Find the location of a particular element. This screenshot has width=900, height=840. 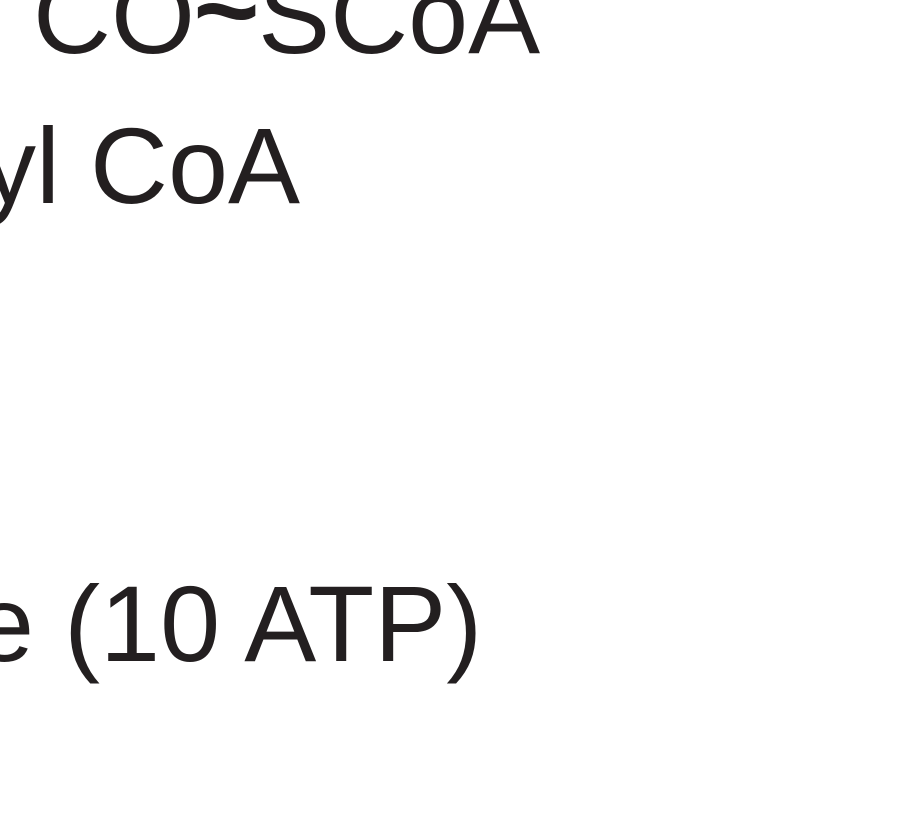

formula-prefix: CO is located at coordinates (114, 38).